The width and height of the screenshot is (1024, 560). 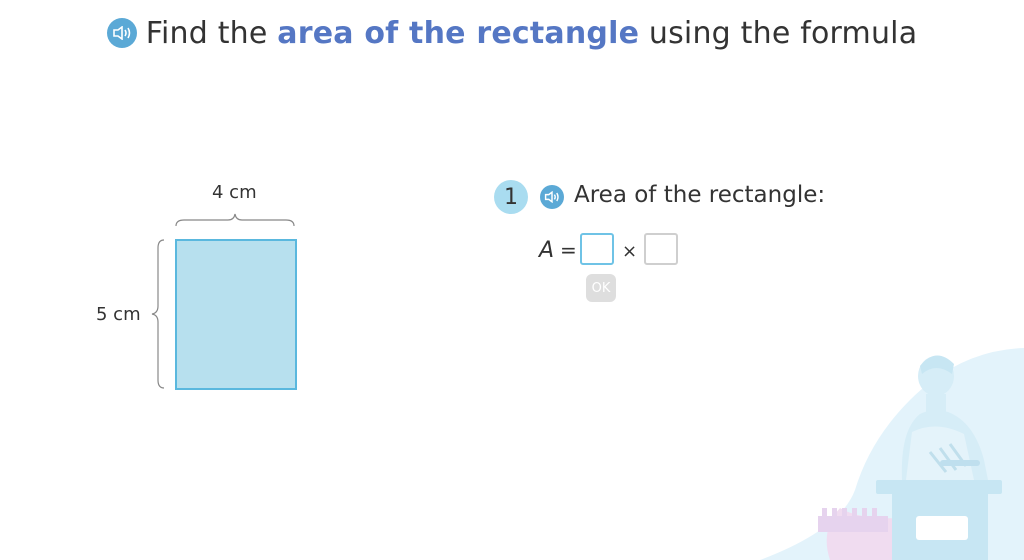 What do you see at coordinates (892, 454) in the screenshot?
I see `statue-decoration` at bounding box center [892, 454].